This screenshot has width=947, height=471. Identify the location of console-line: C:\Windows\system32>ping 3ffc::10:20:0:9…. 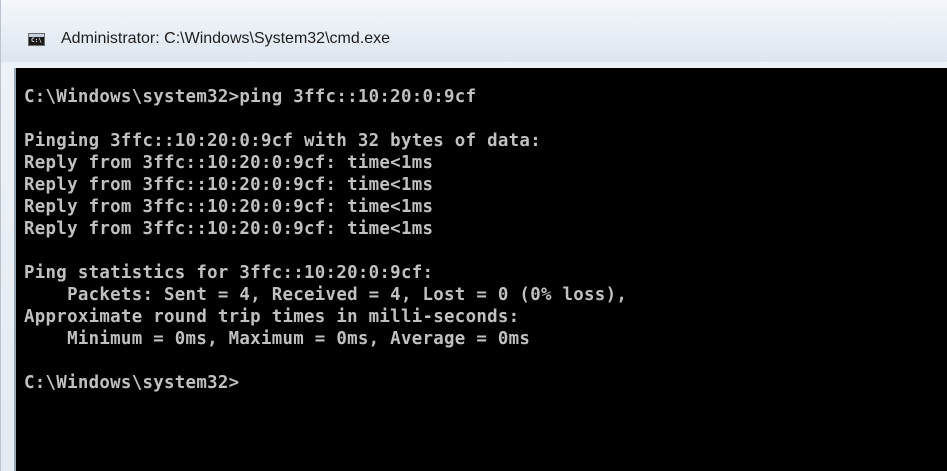
(250, 97).